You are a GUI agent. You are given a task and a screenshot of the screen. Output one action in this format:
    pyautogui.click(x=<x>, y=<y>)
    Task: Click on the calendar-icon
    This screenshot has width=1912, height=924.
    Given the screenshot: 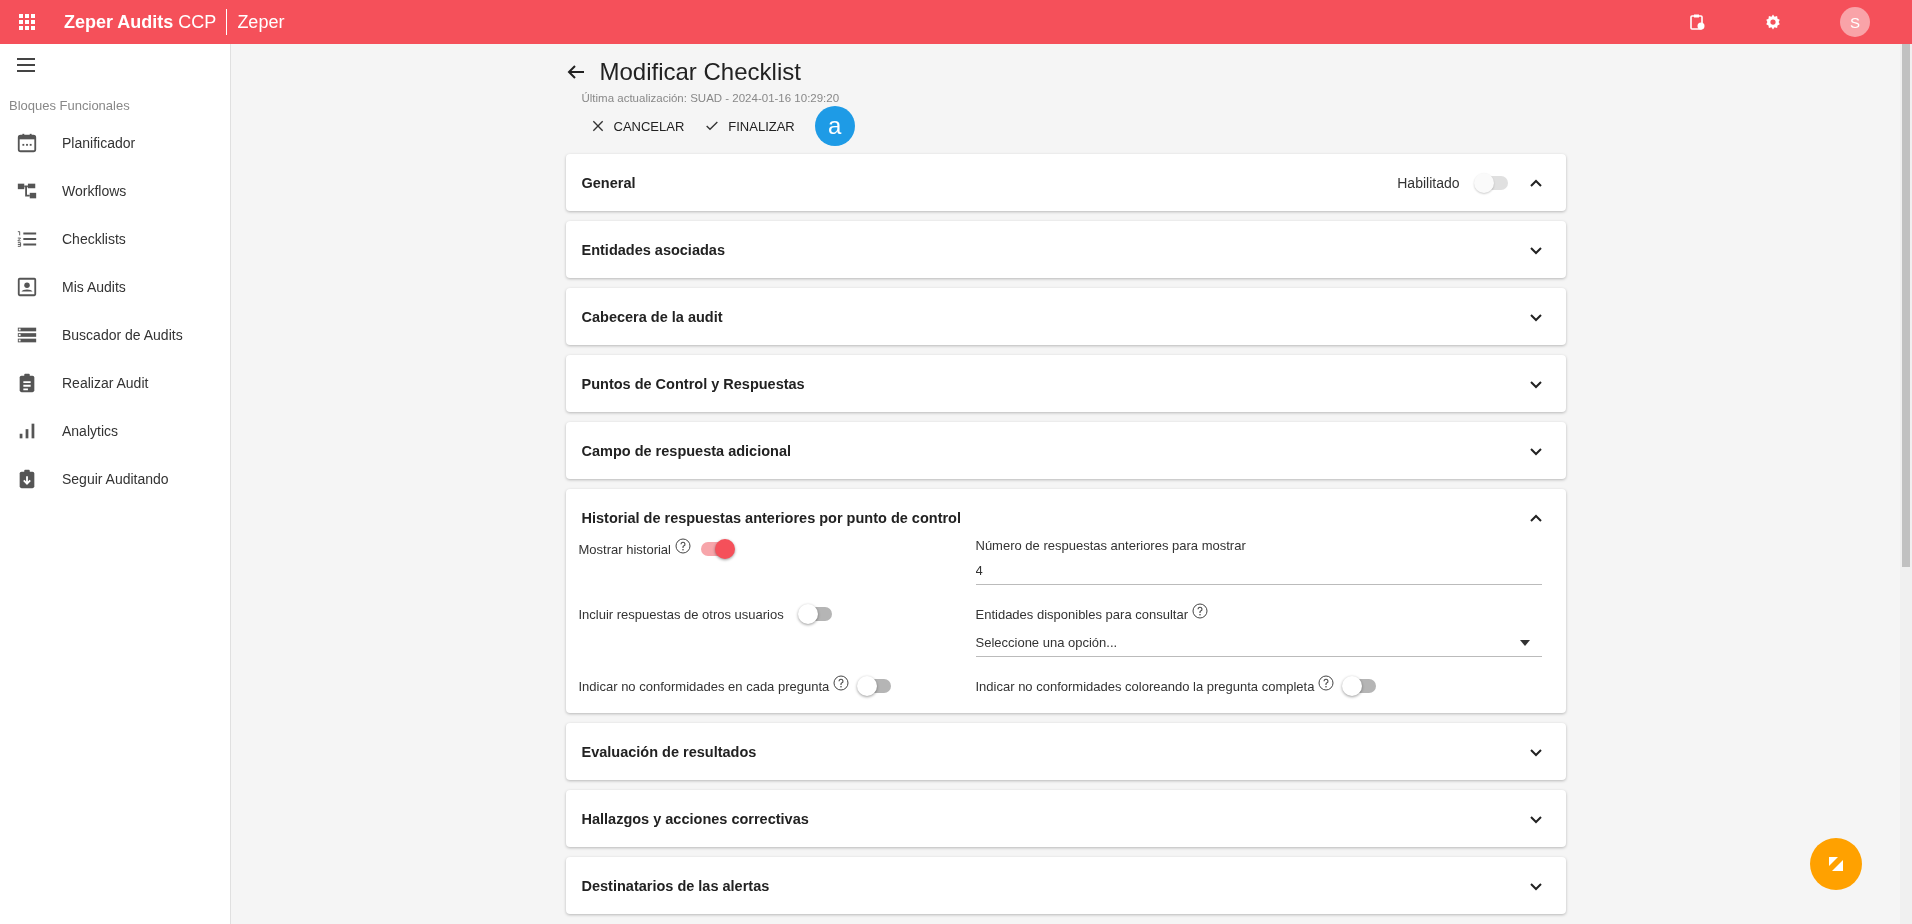 What is the action you would take?
    pyautogui.click(x=27, y=143)
    